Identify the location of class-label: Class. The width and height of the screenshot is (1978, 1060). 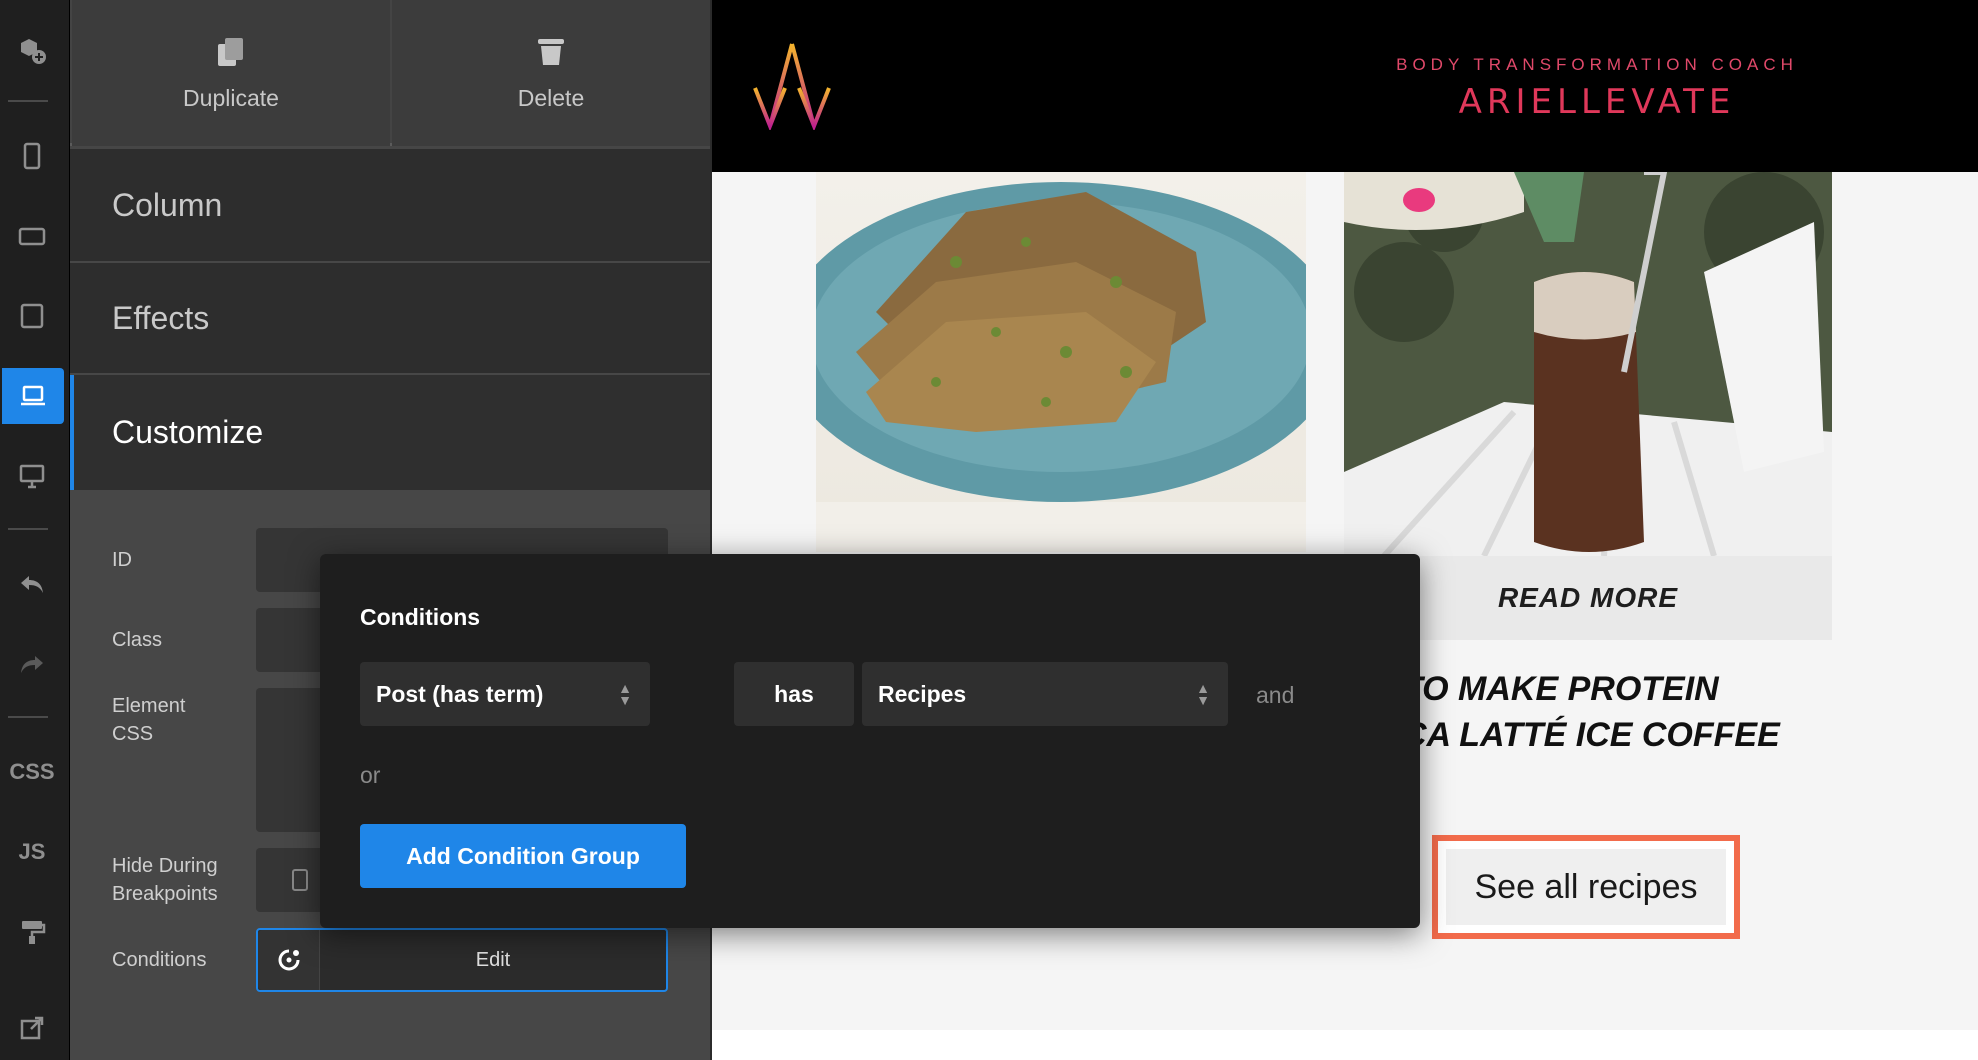
(137, 640).